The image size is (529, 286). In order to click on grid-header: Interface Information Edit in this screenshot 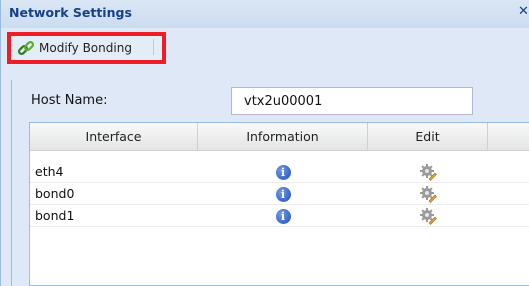, I will do `click(279, 137)`.